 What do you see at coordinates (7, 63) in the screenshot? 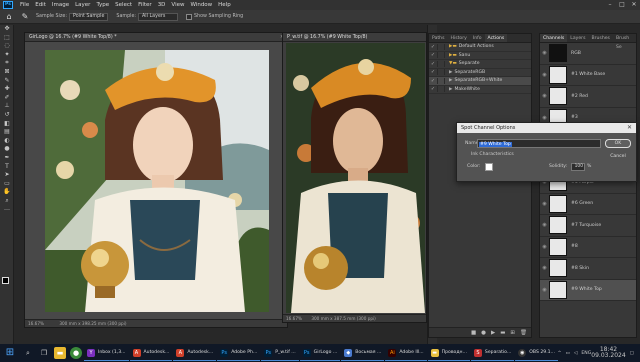
I see `crop-tool-icon: ⌗` at bounding box center [7, 63].